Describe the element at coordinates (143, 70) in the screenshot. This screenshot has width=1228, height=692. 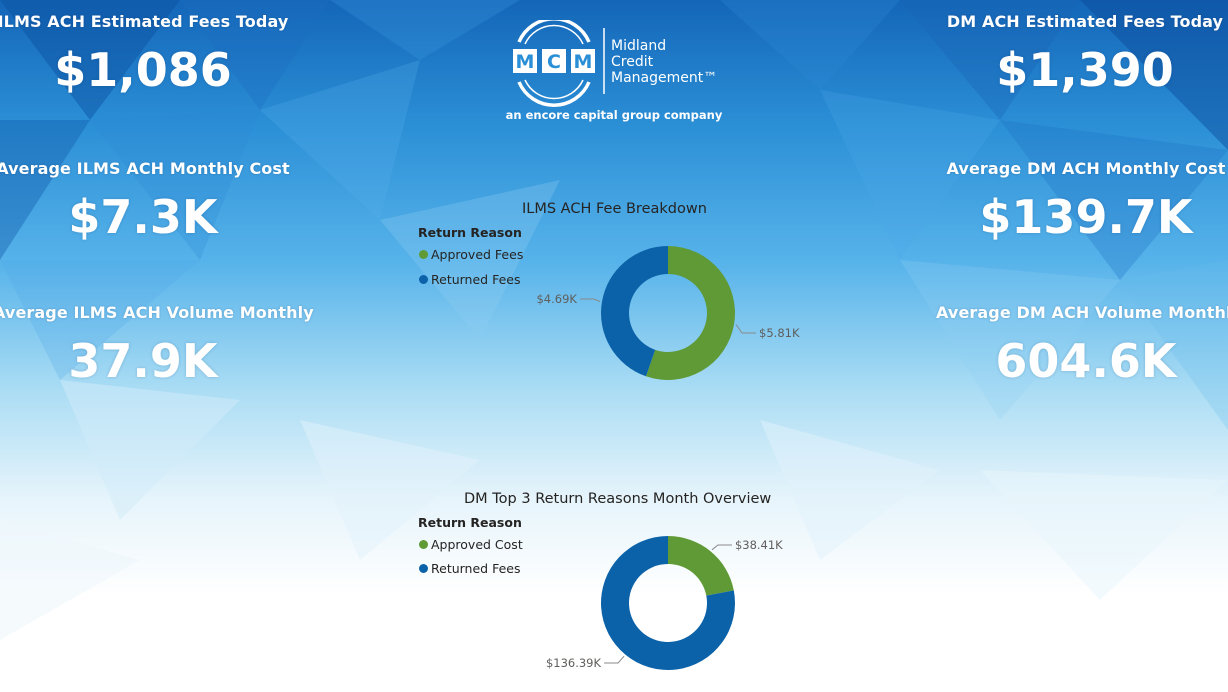
I see `kpi-value: $1,086` at that location.